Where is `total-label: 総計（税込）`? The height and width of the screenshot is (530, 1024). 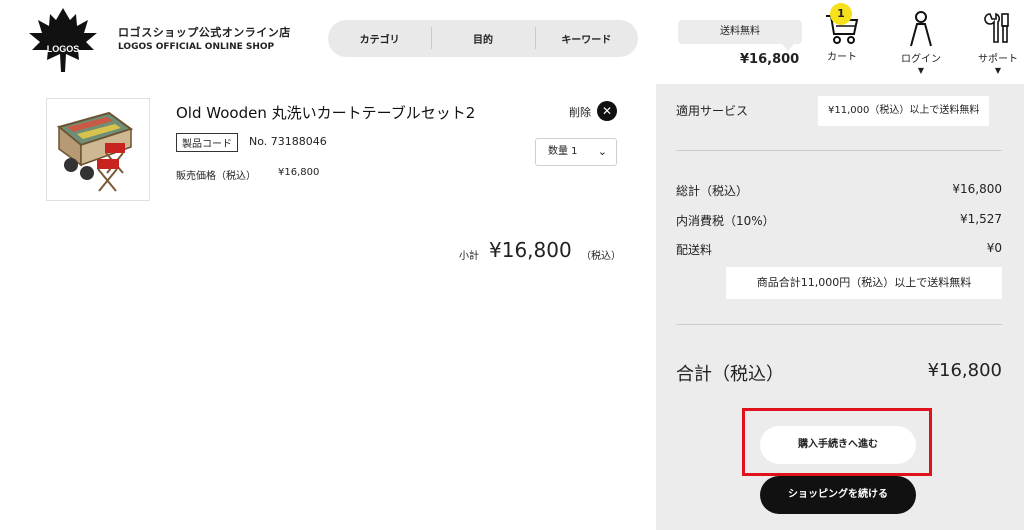
total-label: 総計（税込） is located at coordinates (712, 191).